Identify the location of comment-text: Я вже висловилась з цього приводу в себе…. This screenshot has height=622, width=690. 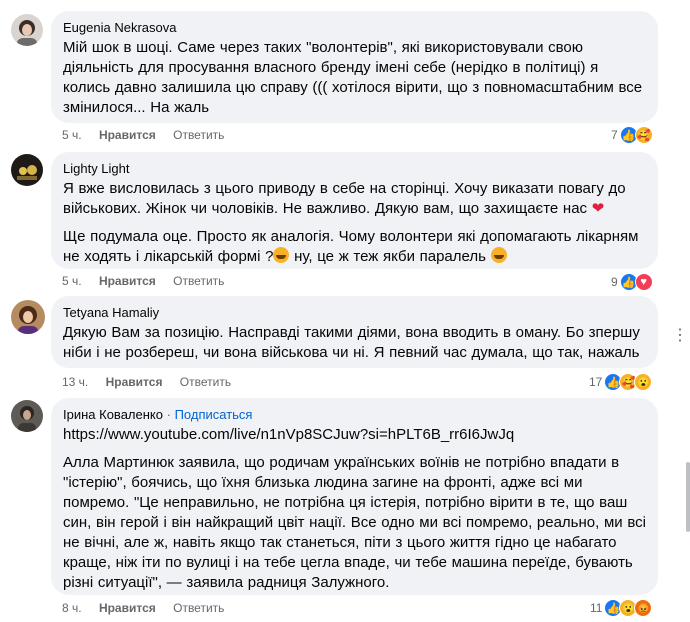
(354, 199).